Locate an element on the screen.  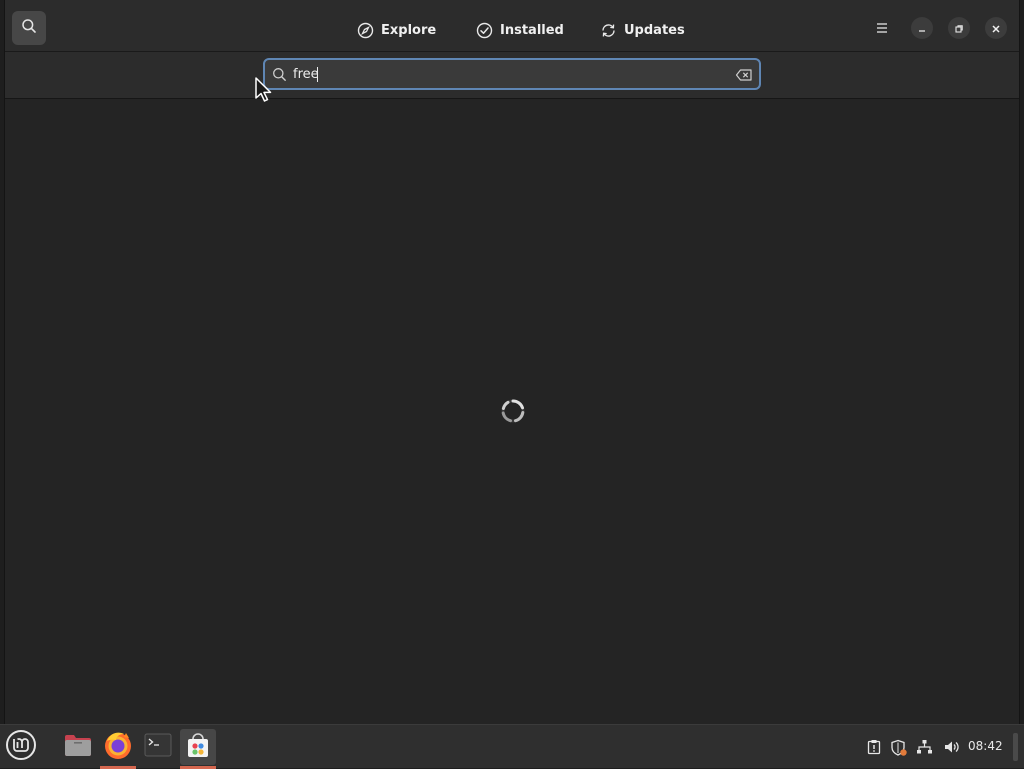
search-input is located at coordinates (508, 74).